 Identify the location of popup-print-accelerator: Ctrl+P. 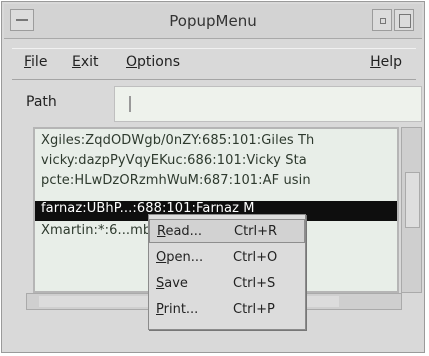
(254, 309).